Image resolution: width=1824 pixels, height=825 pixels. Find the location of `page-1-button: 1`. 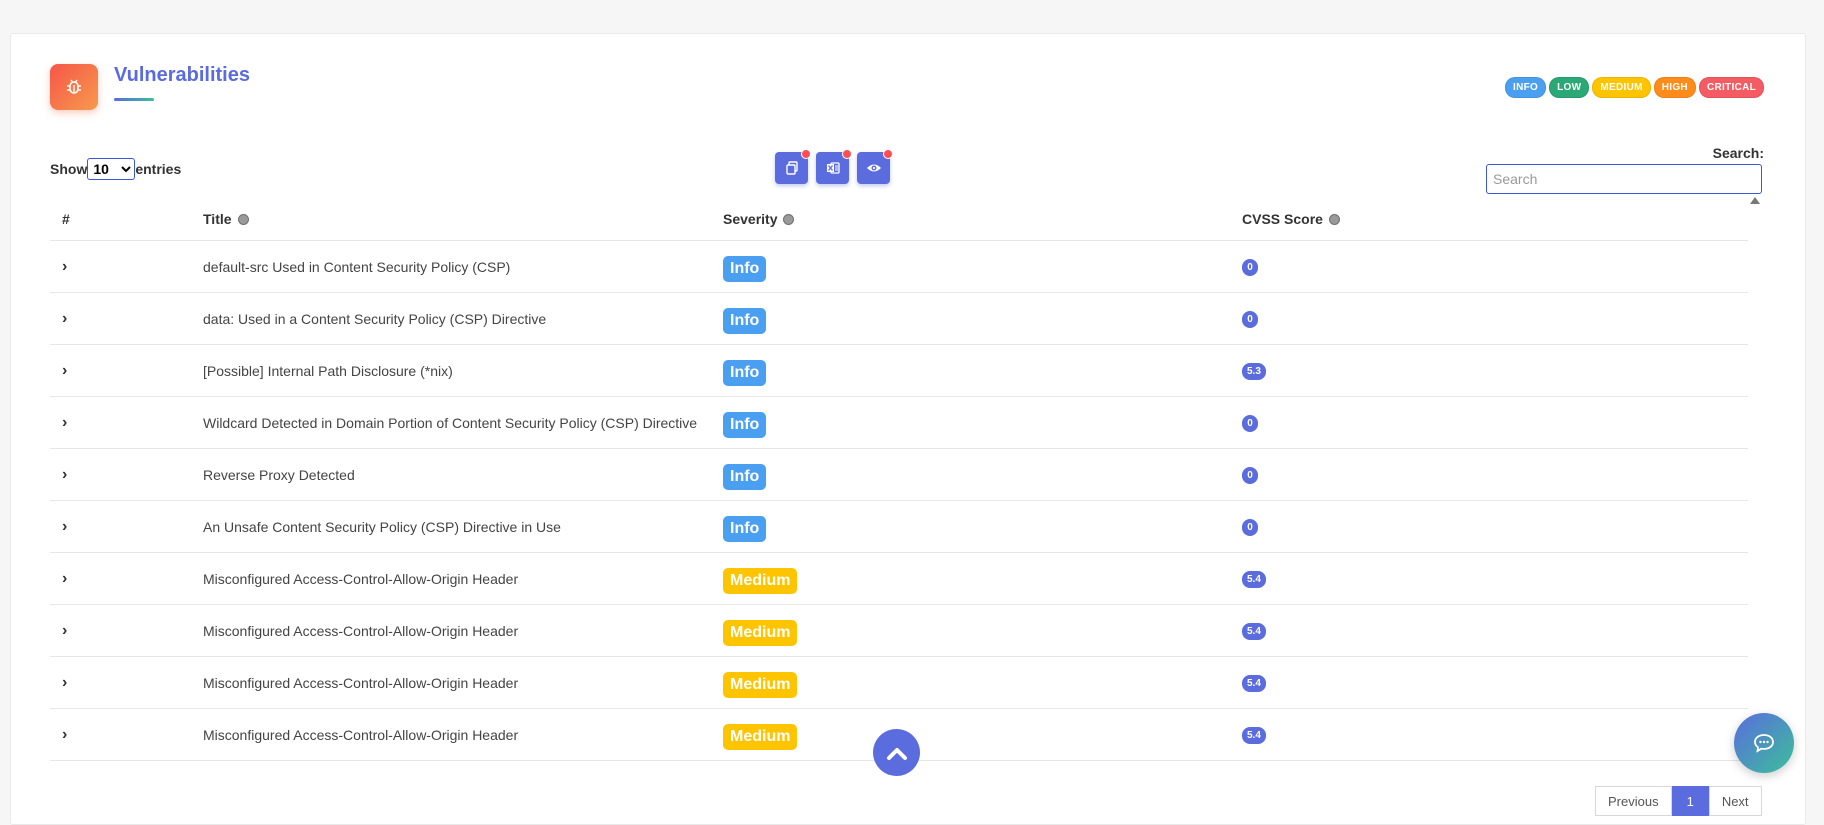

page-1-button: 1 is located at coordinates (1690, 801).